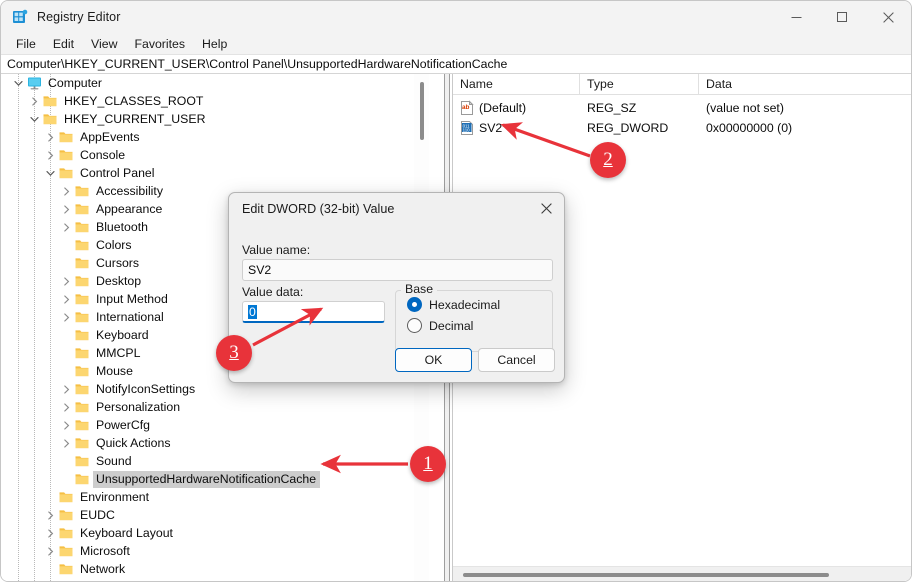 The height and width of the screenshot is (582, 912). Describe the element at coordinates (440, 325) in the screenshot. I see `radio-decimal: Decimal` at that location.